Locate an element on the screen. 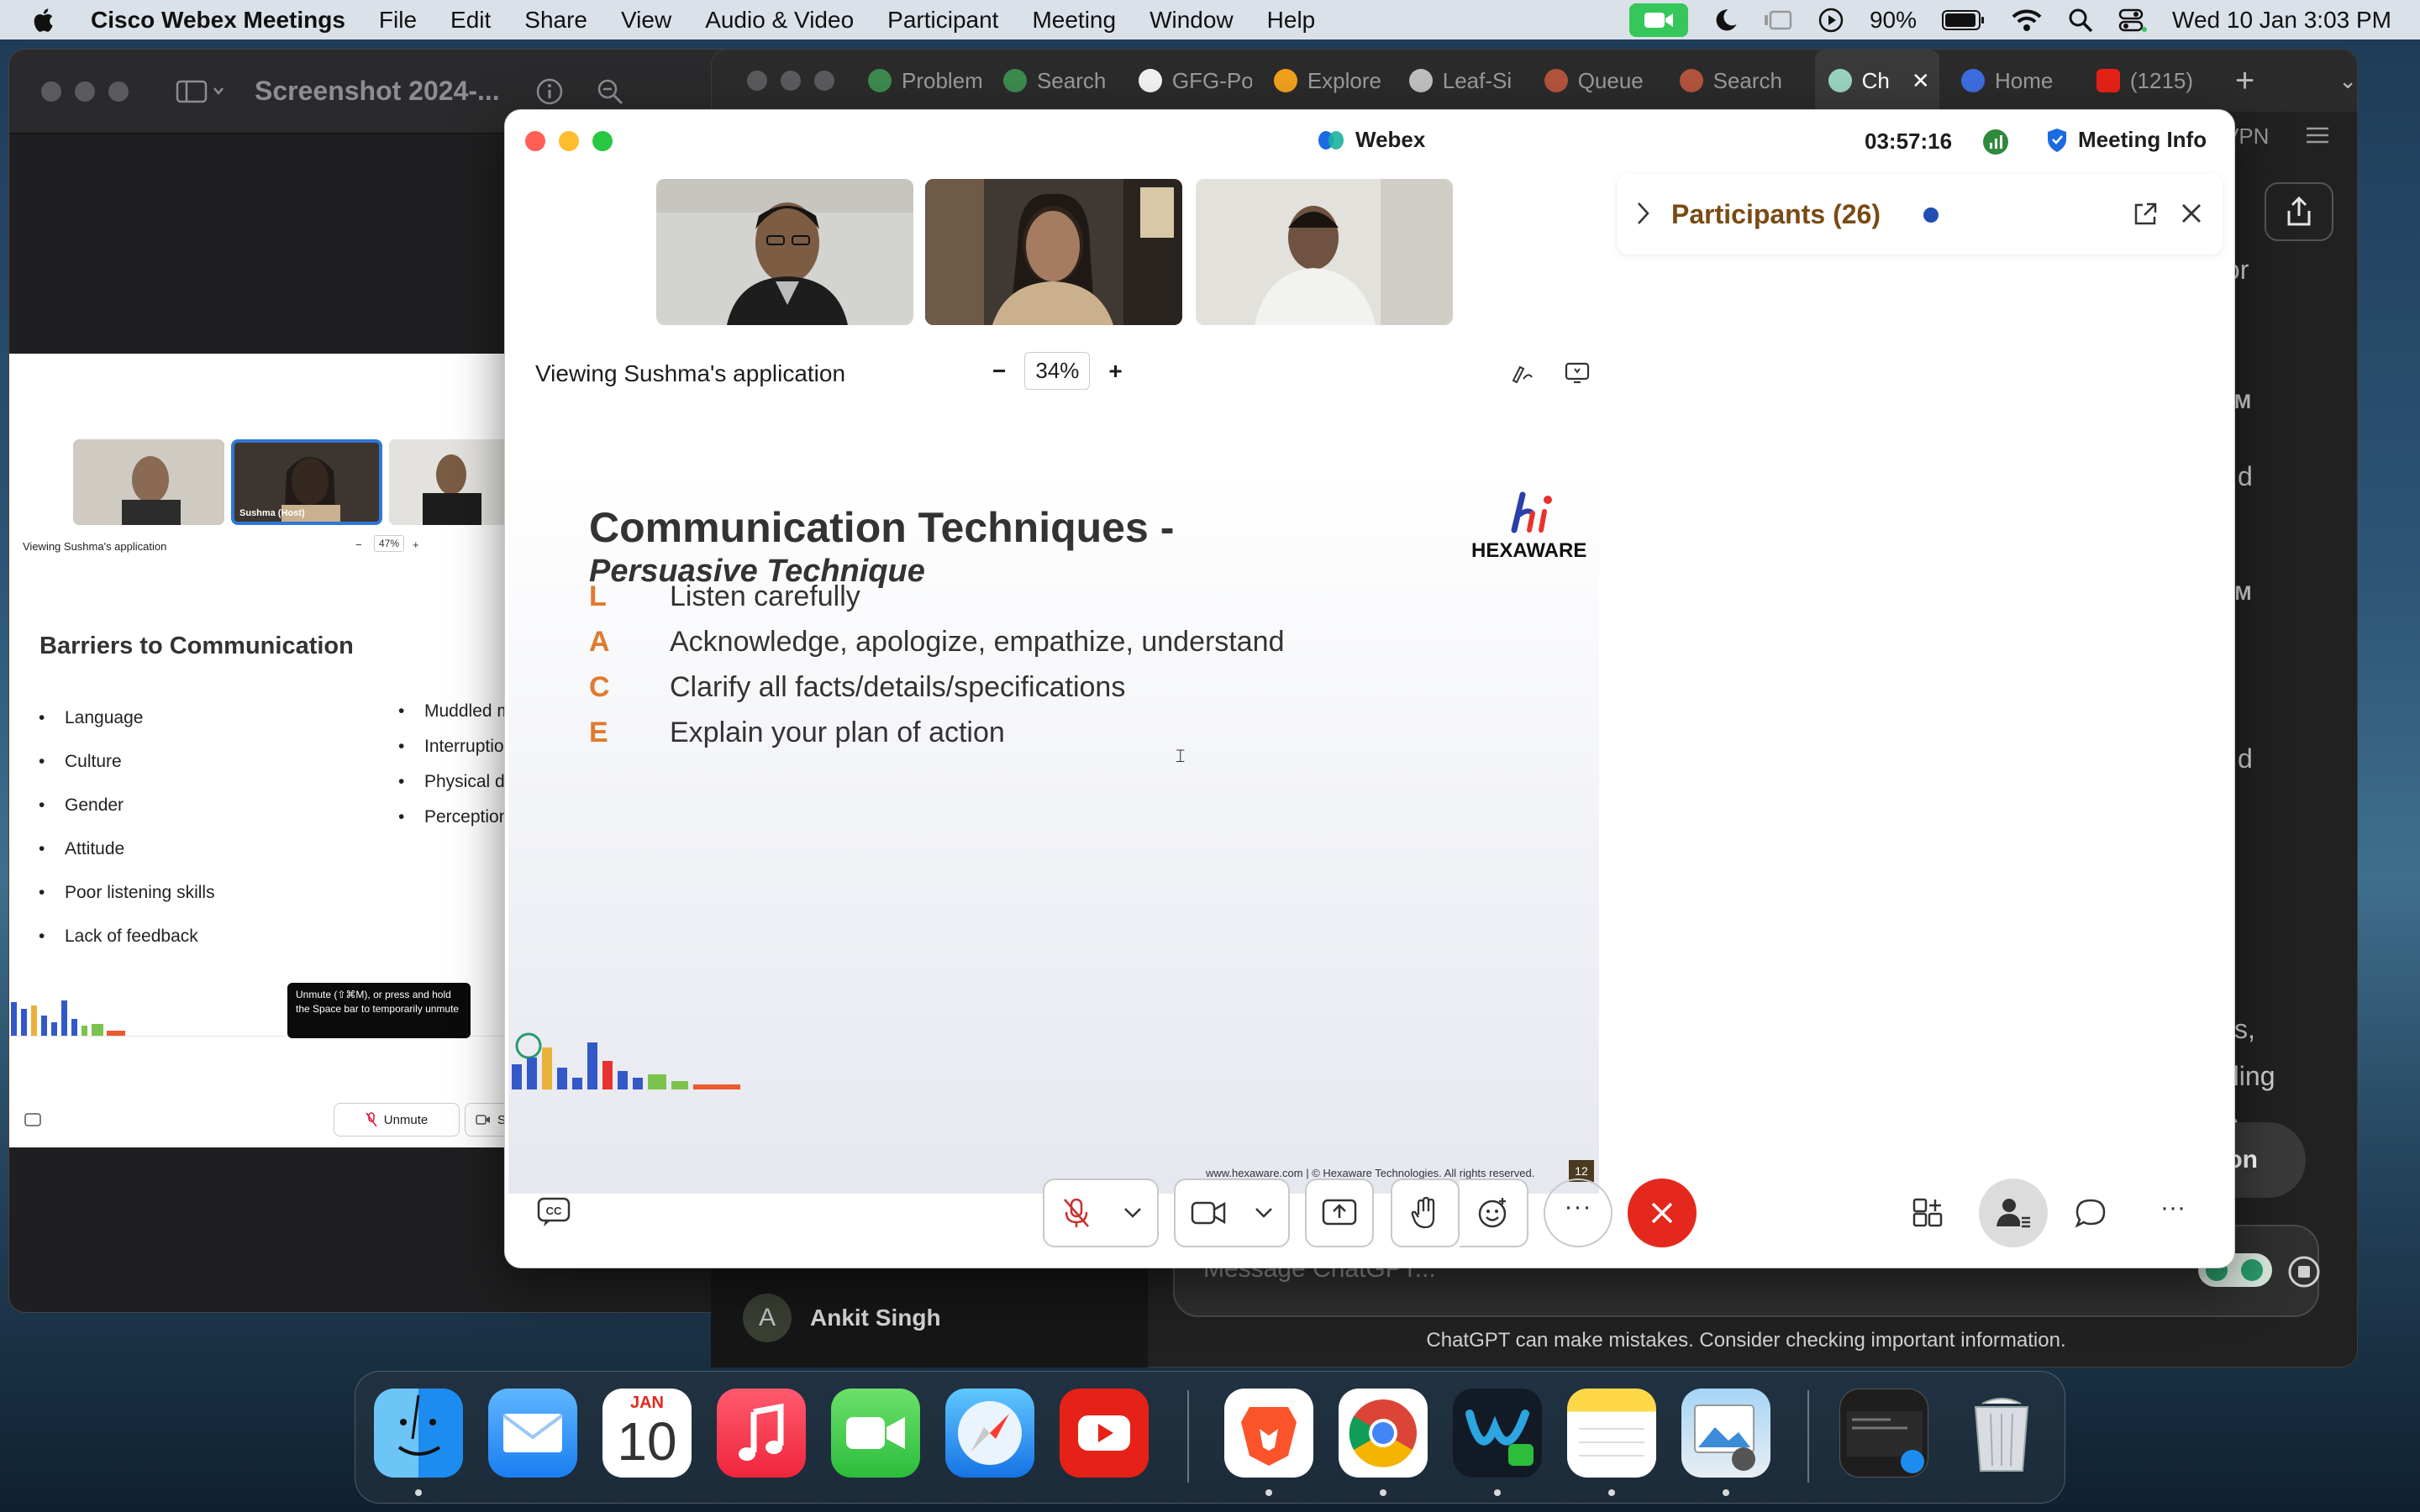 This screenshot has height=1512, width=2420. participants-panel-header: Participants (26) is located at coordinates (1921, 214).